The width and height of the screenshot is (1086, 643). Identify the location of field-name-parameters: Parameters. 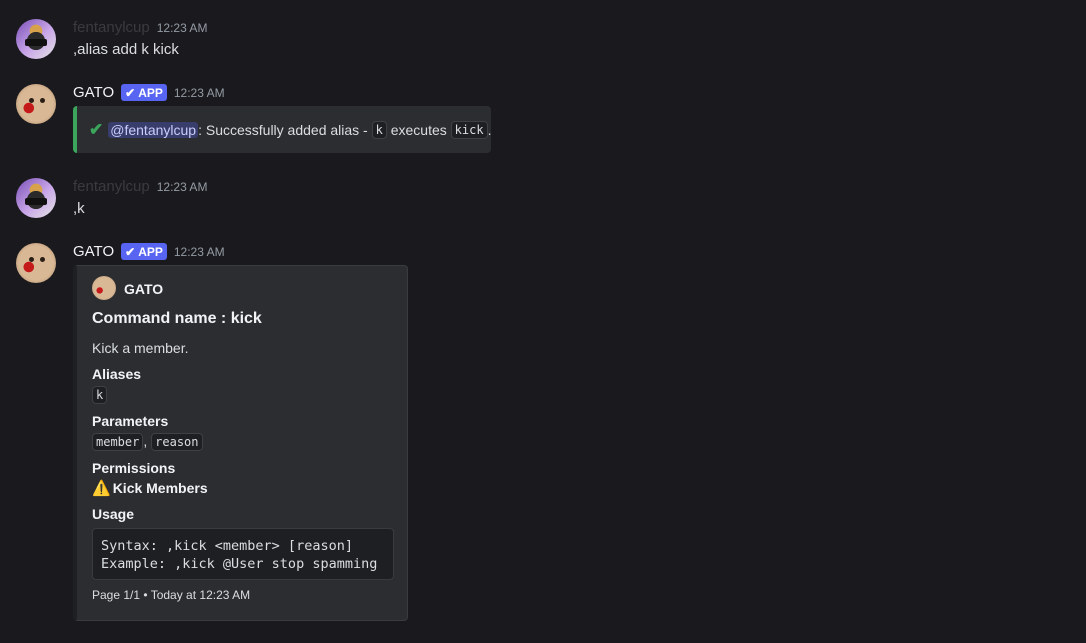
(130, 421).